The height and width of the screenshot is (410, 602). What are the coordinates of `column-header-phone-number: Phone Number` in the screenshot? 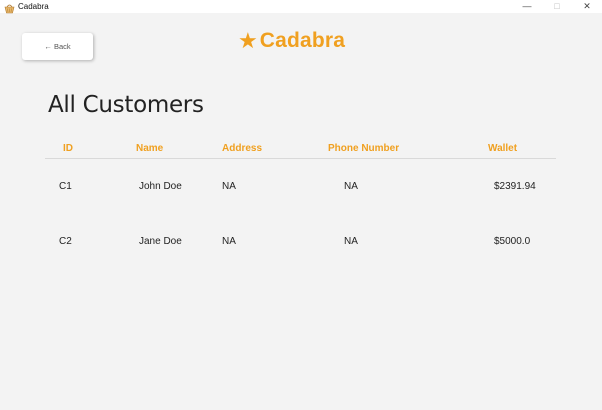 It's located at (364, 148).